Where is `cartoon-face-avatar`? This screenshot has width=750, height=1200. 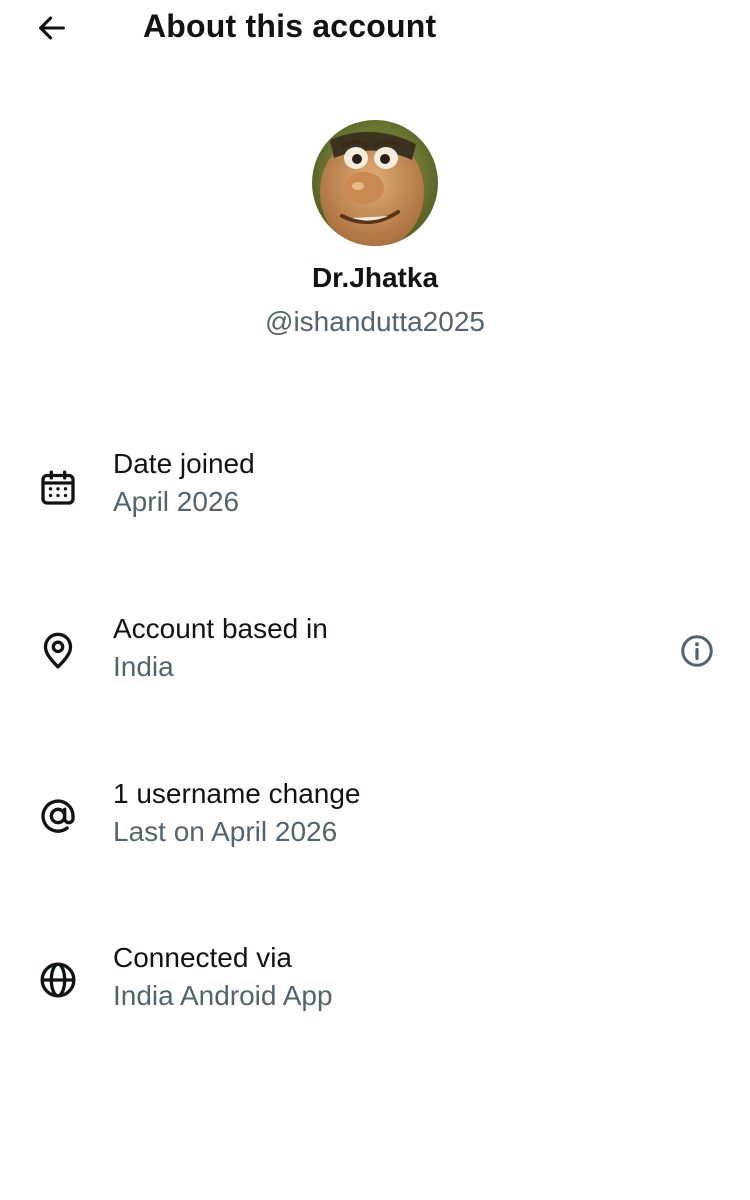
cartoon-face-avatar is located at coordinates (375, 183).